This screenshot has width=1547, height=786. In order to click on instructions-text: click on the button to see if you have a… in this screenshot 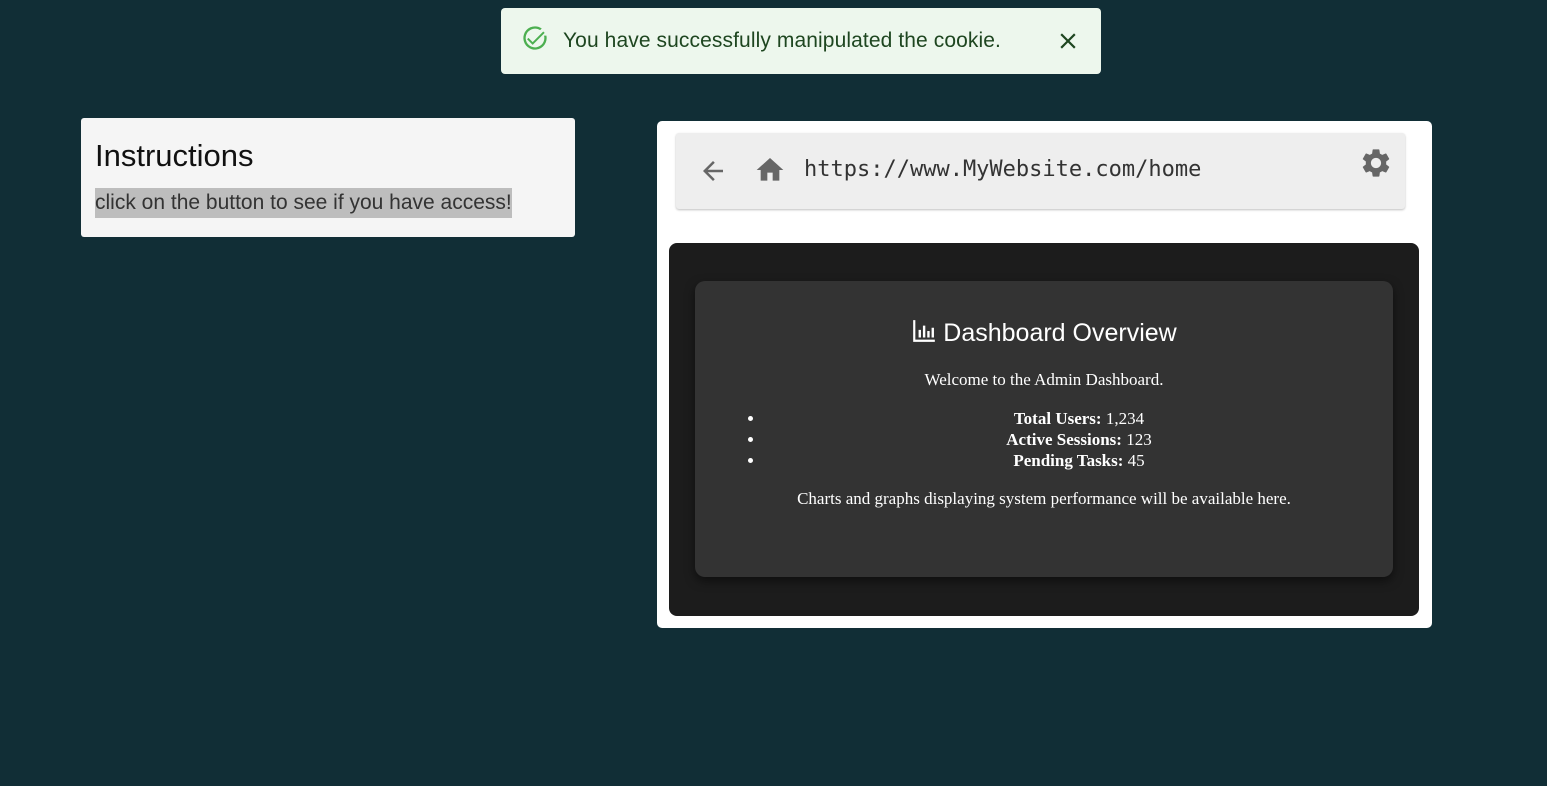, I will do `click(303, 203)`.